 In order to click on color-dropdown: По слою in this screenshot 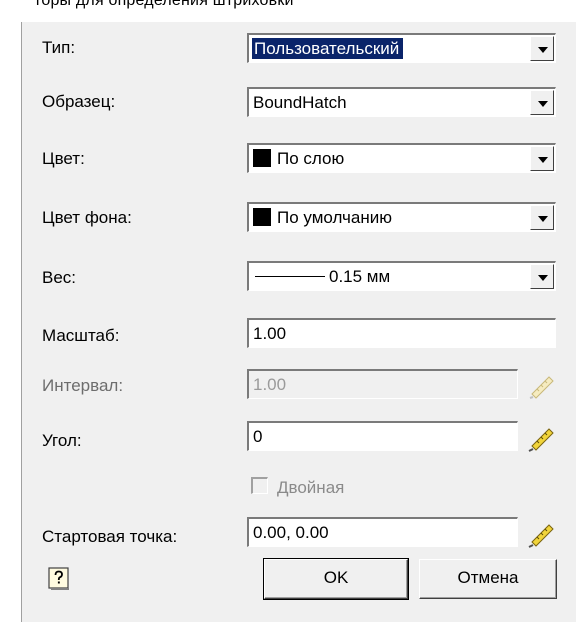, I will do `click(401, 158)`.